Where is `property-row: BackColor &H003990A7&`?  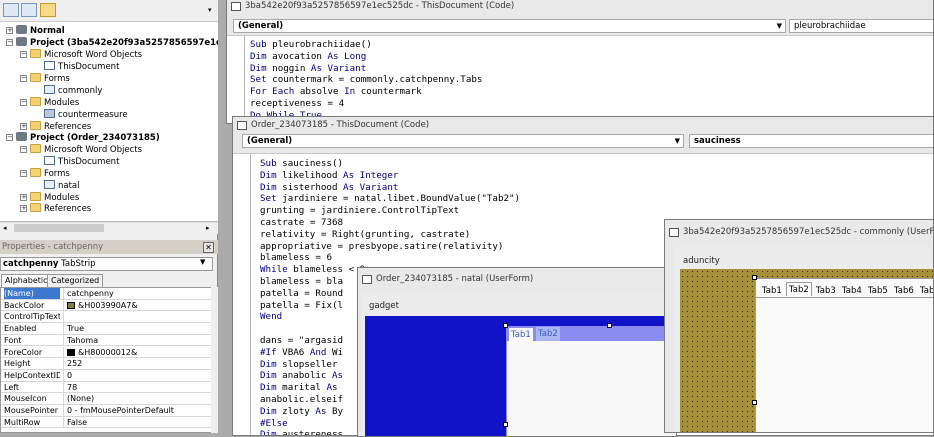
property-row: BackColor &H003990A7& is located at coordinates (106, 305).